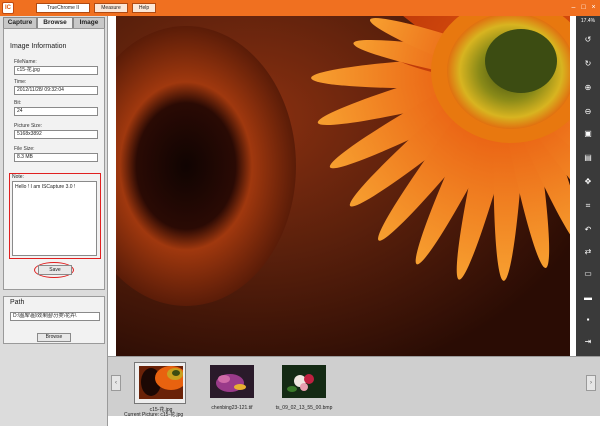  Describe the element at coordinates (56, 90) in the screenshot. I see `time-field: 2012/11/28/ 09:32:04` at that location.